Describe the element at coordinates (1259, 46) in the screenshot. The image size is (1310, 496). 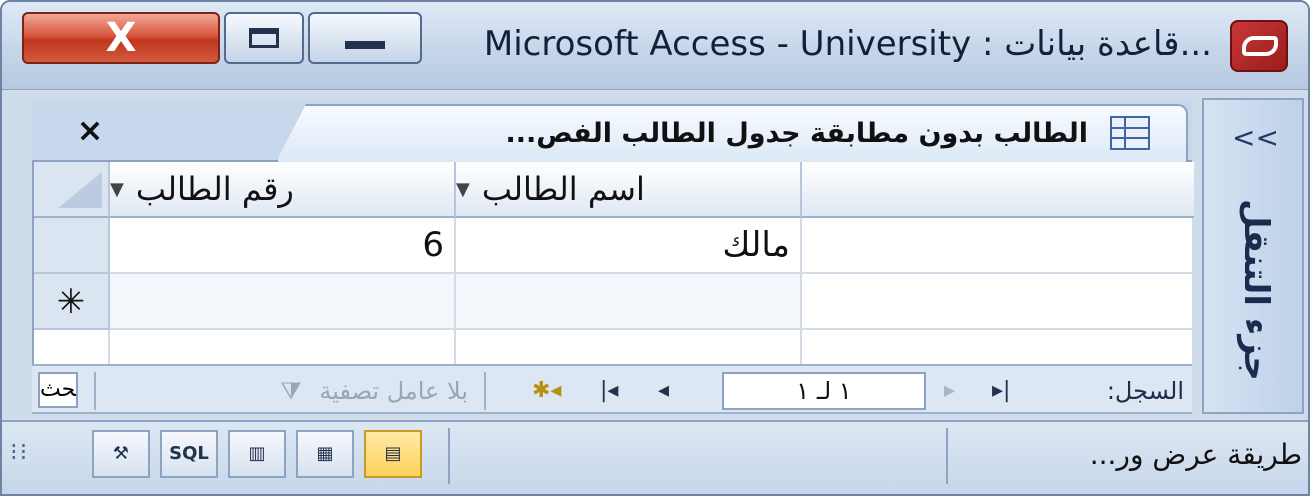
I see `access-logo-icon` at that location.